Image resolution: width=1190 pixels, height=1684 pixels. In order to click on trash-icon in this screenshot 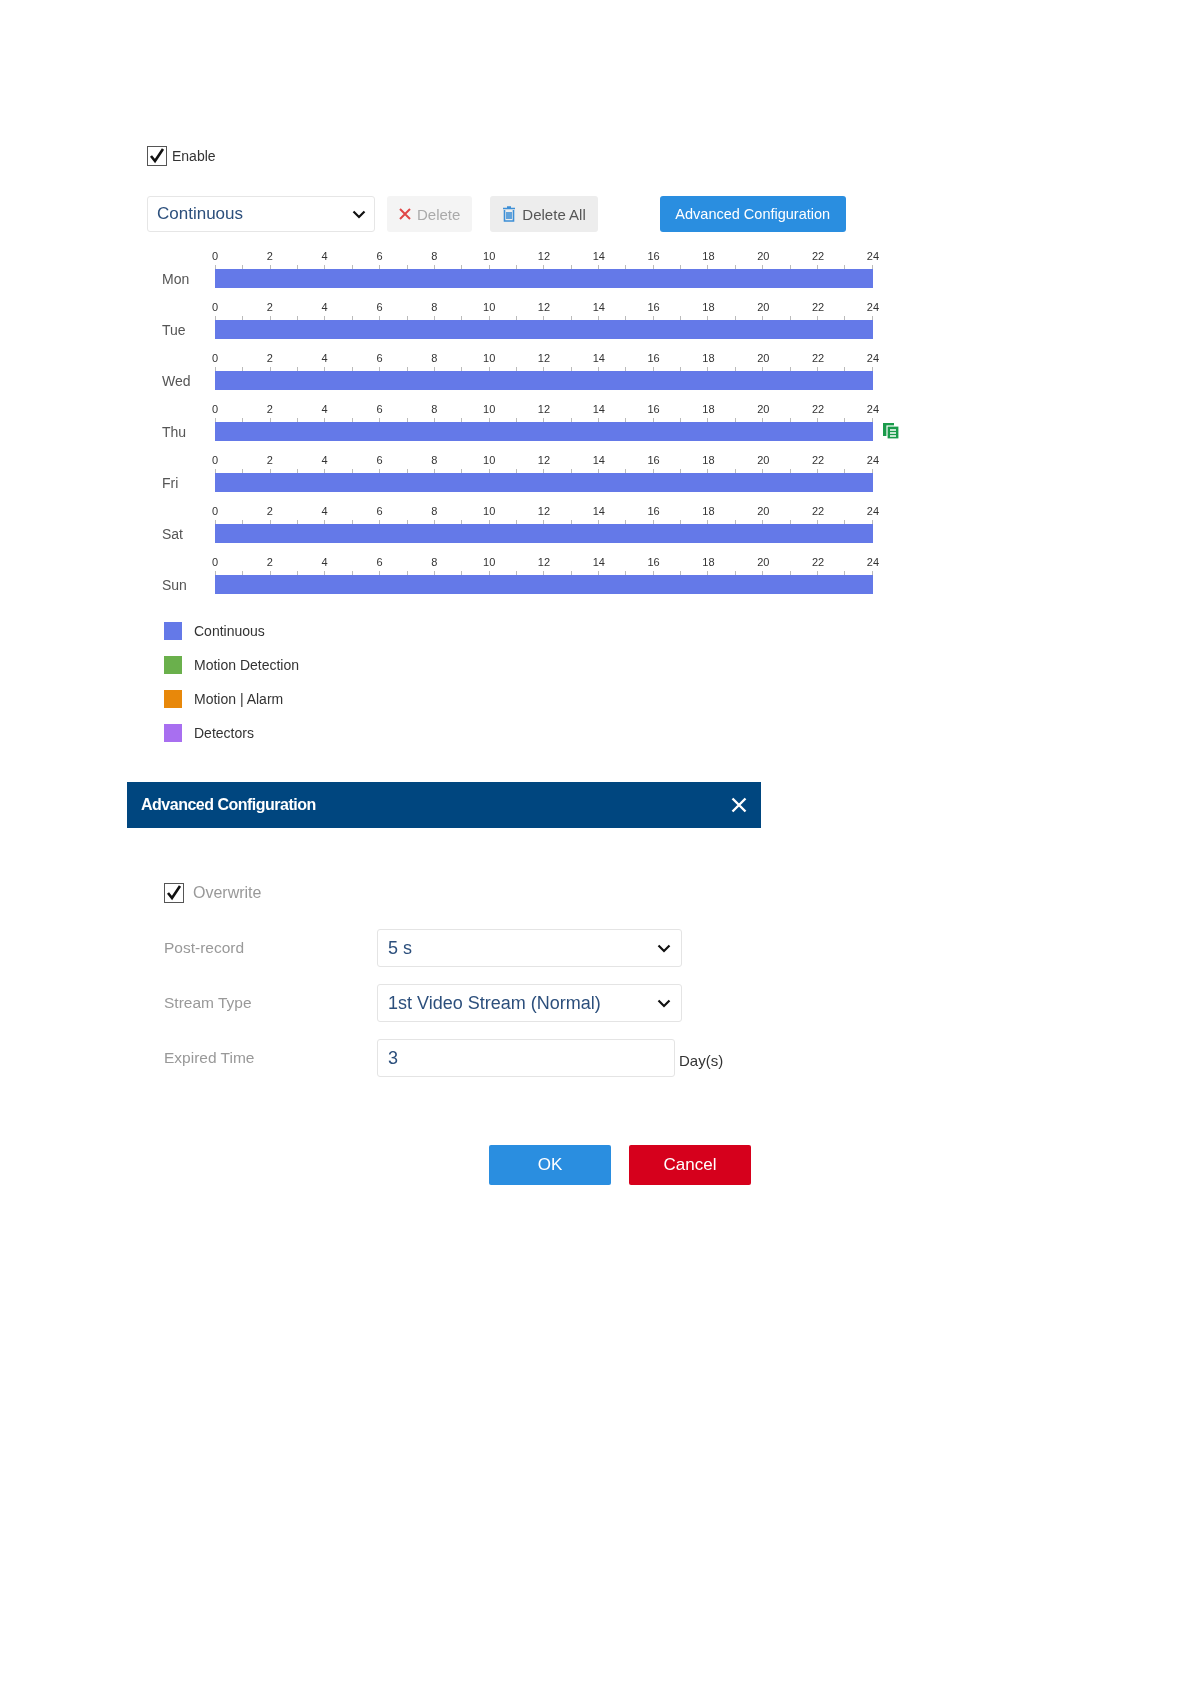, I will do `click(509, 214)`.